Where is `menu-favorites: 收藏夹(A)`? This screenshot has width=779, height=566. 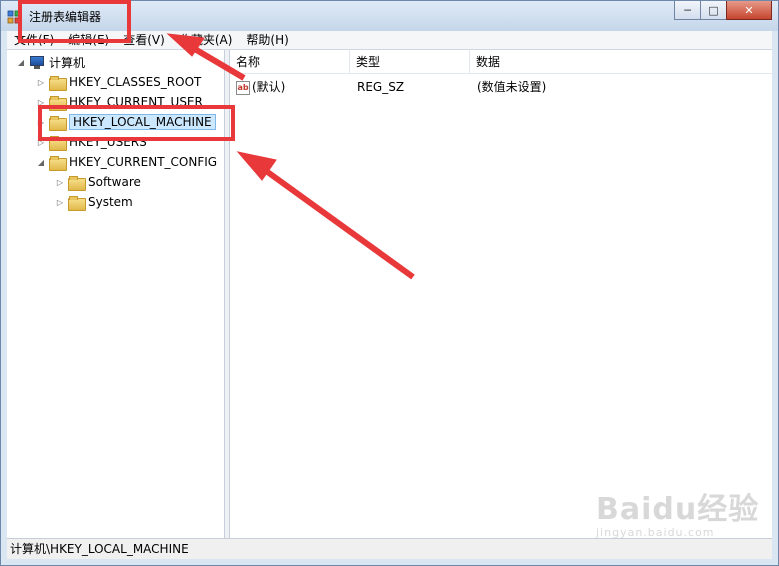 menu-favorites: 收藏夹(A) is located at coordinates (206, 40).